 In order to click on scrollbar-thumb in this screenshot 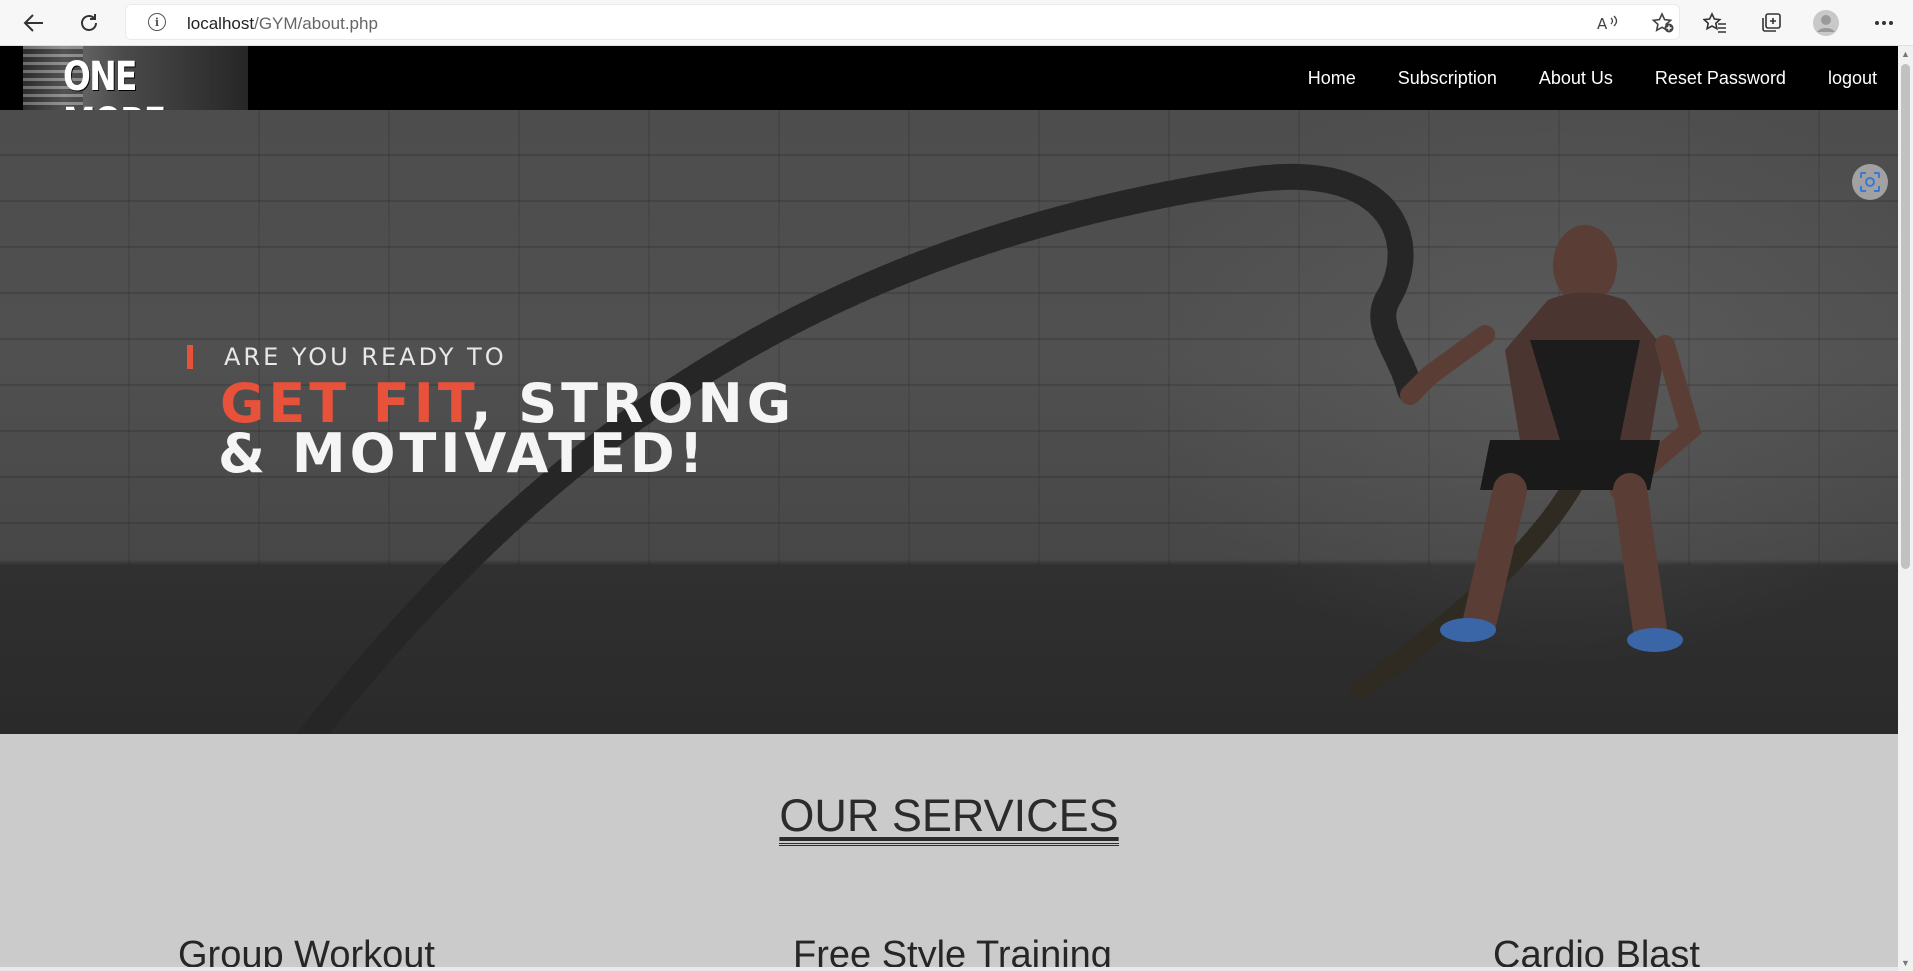, I will do `click(1905, 316)`.